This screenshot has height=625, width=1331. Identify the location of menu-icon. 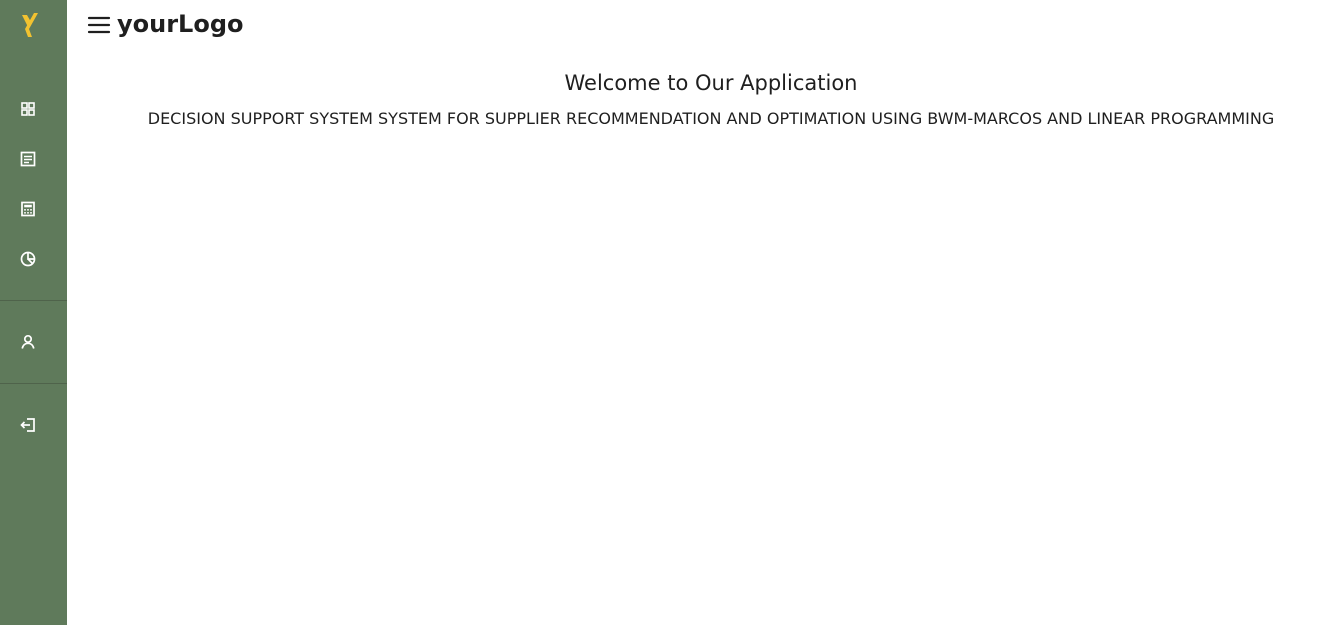
(99, 25).